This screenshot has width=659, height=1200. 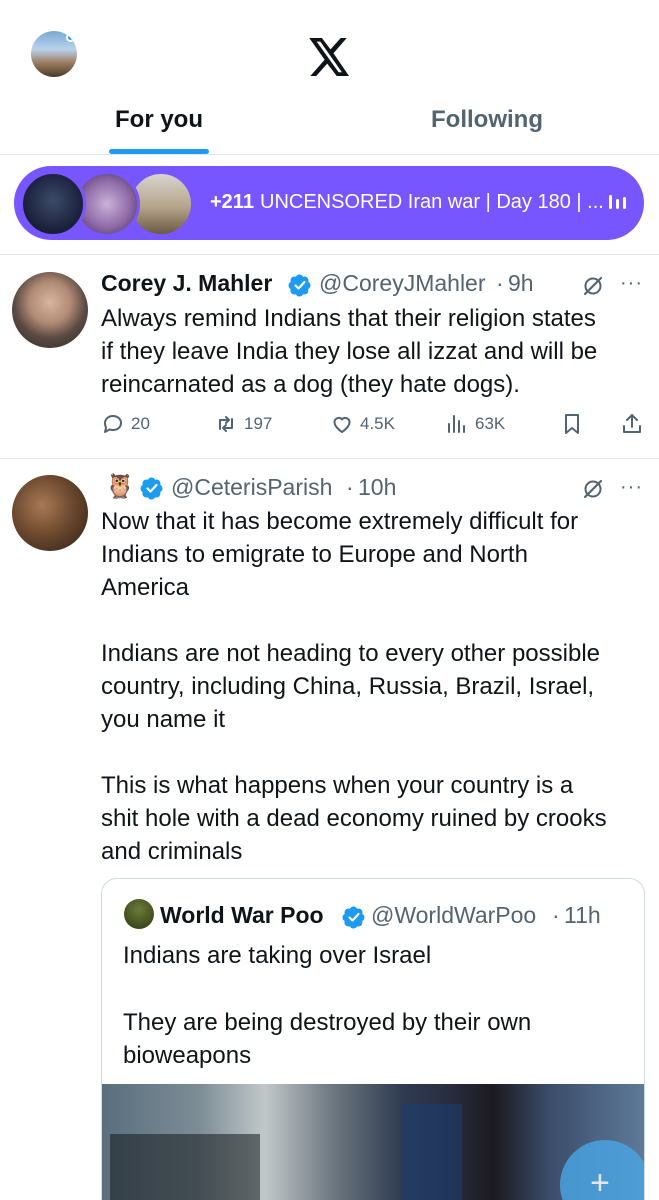 I want to click on reply-icon, so click(x=113, y=424).